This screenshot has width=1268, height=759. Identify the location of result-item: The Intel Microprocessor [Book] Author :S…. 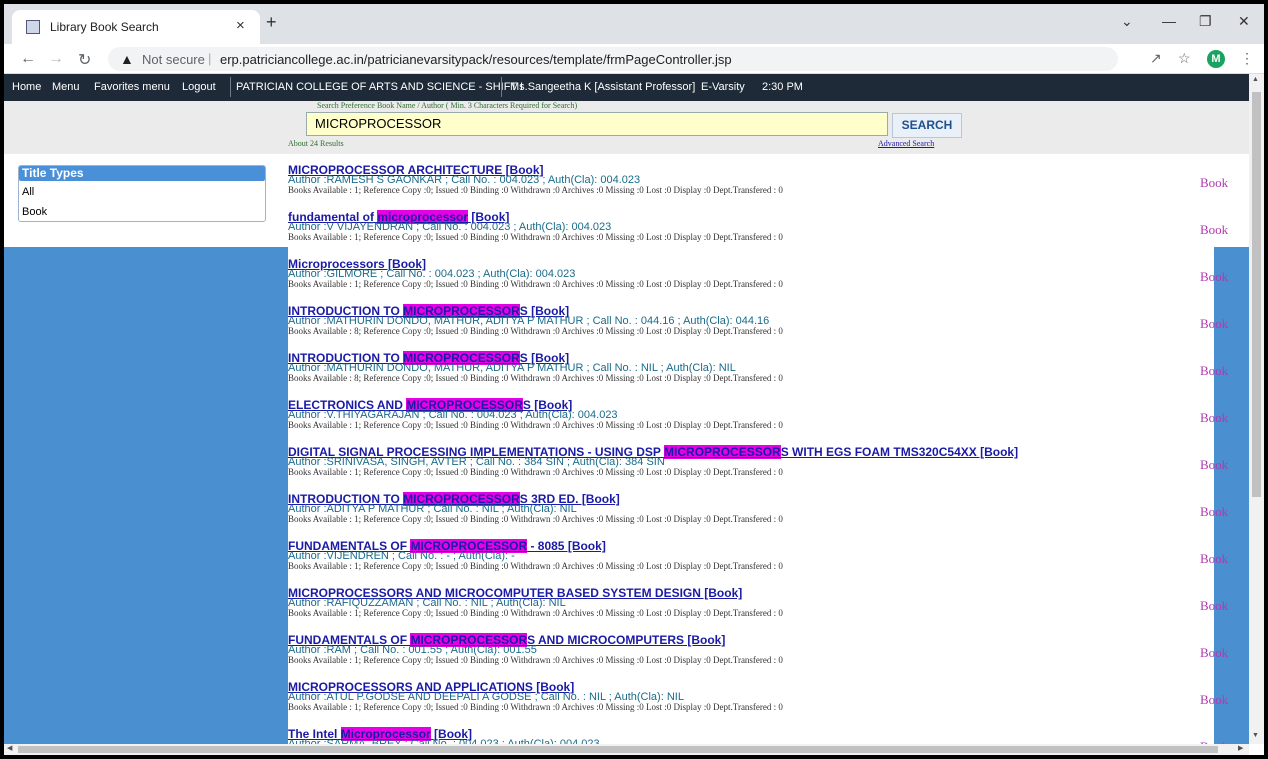
(758, 735).